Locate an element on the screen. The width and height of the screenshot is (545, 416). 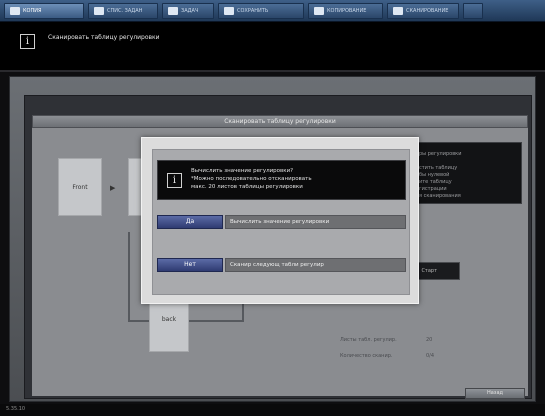
tab-job: ЗАДАЧ is located at coordinates (188, 10).